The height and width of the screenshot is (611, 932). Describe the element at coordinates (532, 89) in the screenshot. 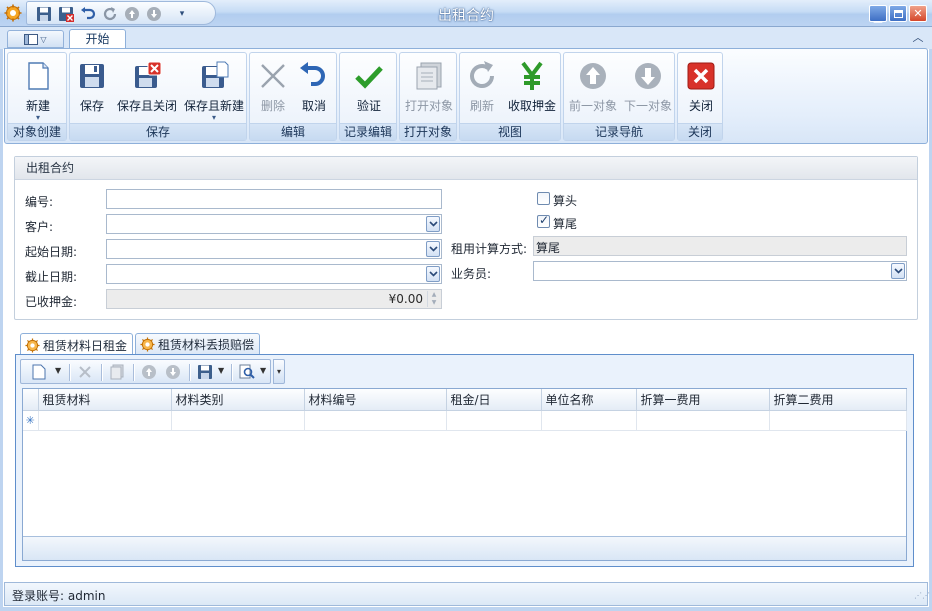

I see `collect-deposit-button: 收取押金` at that location.